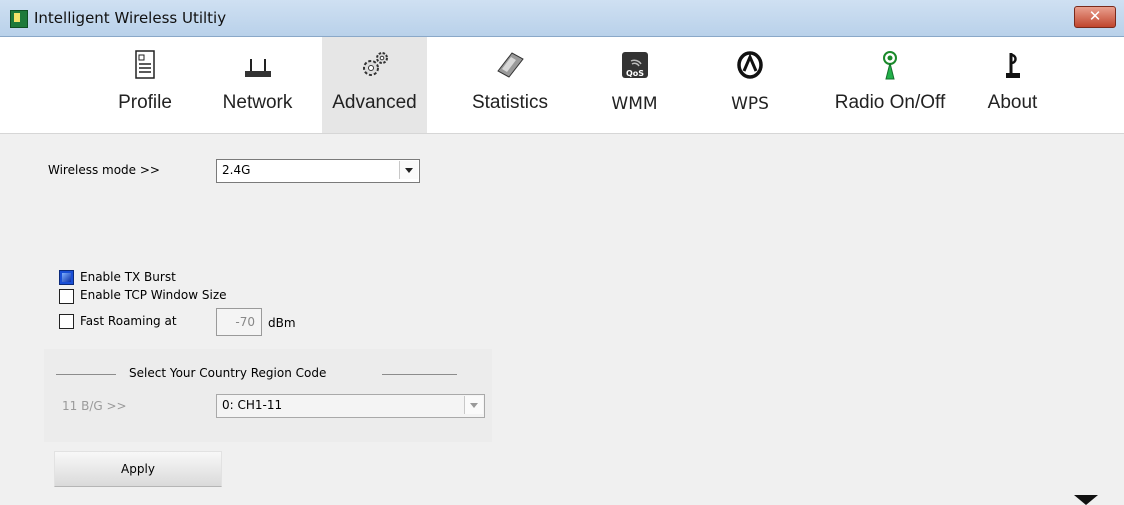 The height and width of the screenshot is (505, 1124). Describe the element at coordinates (130, 18) in the screenshot. I see `window-title: Intelligent Wireless Utiltiy` at that location.